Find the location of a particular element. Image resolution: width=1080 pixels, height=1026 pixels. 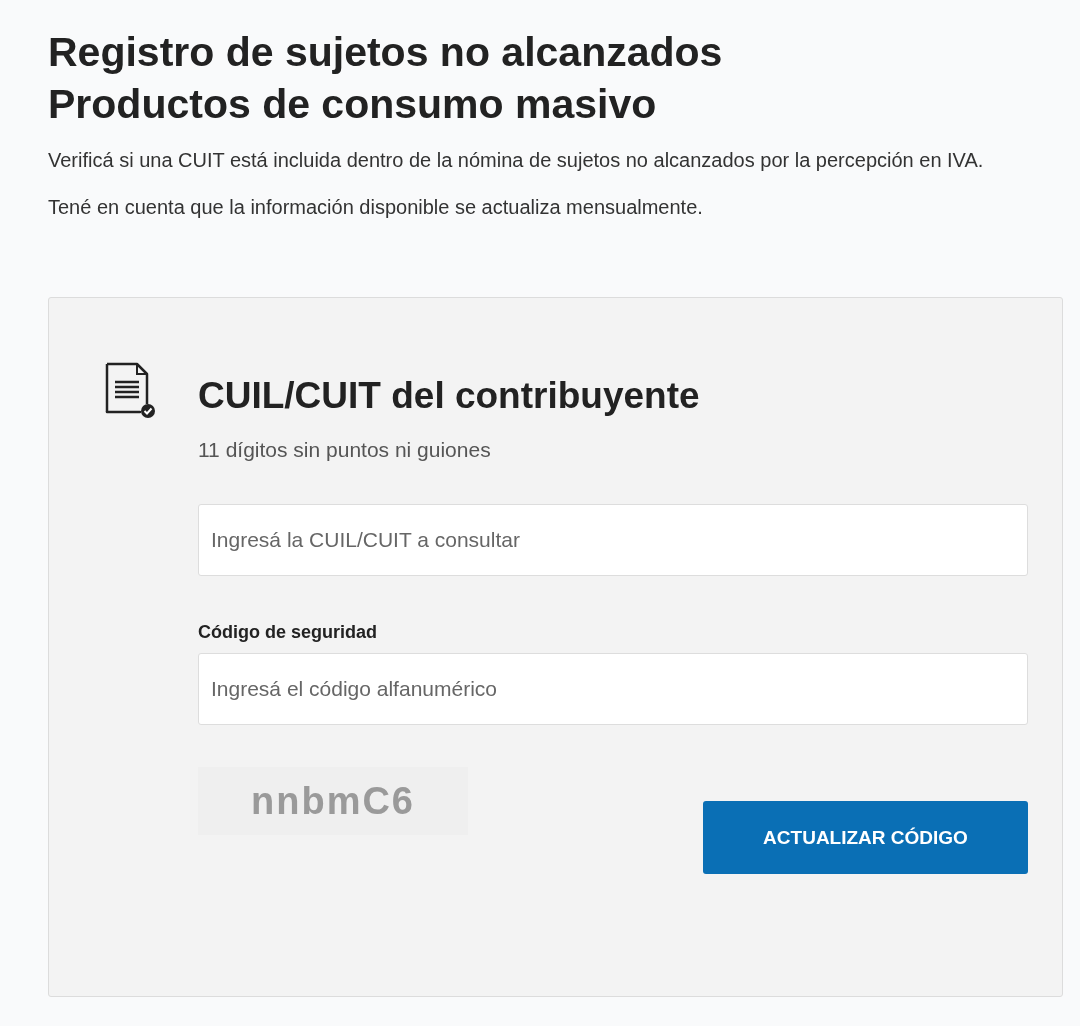

refresh-code-button: ACTUALIZAR CÓDIGO is located at coordinates (865, 837).